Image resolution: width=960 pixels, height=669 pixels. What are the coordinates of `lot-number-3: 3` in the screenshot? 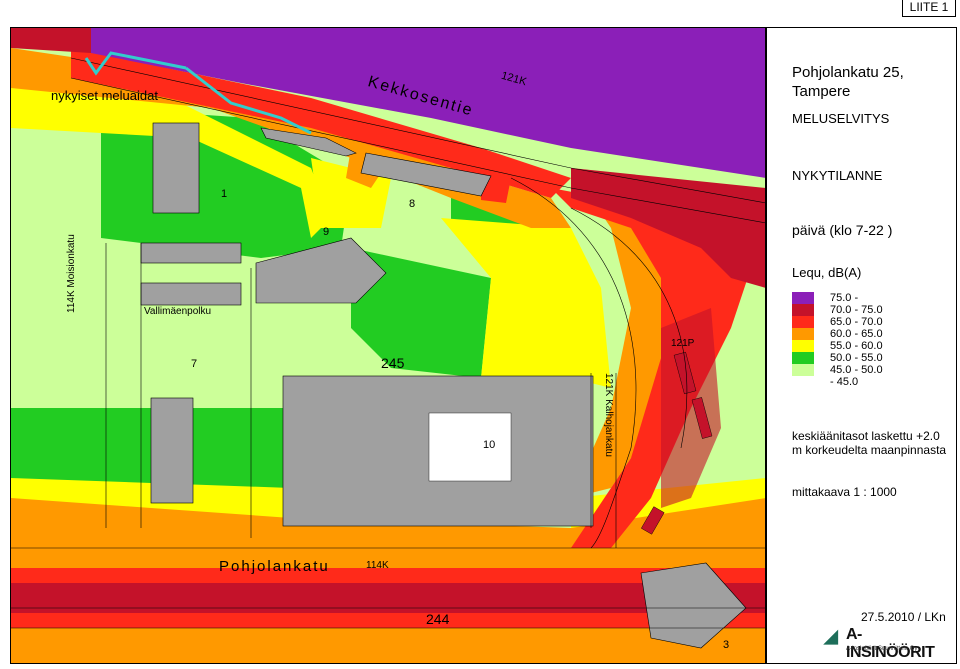 It's located at (726, 645).